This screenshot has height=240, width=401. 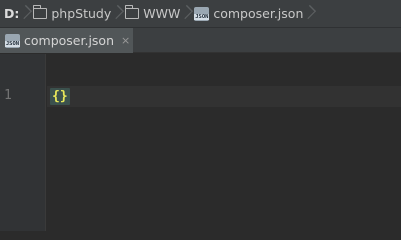 I want to click on breadcrumb-label: D:, so click(x=12, y=13).